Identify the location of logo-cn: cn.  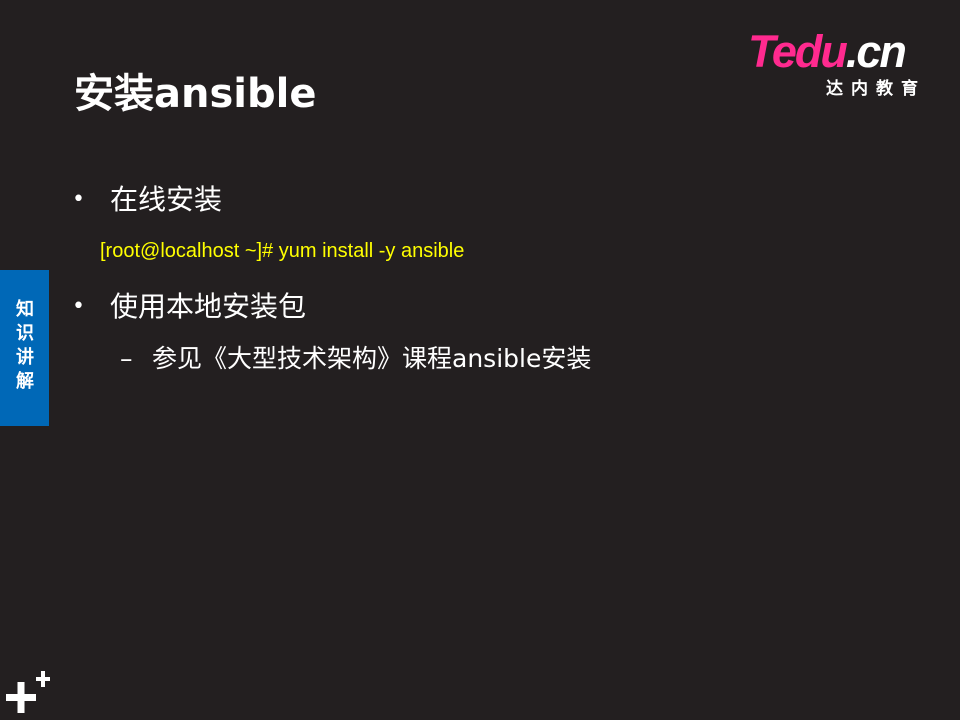
(881, 51).